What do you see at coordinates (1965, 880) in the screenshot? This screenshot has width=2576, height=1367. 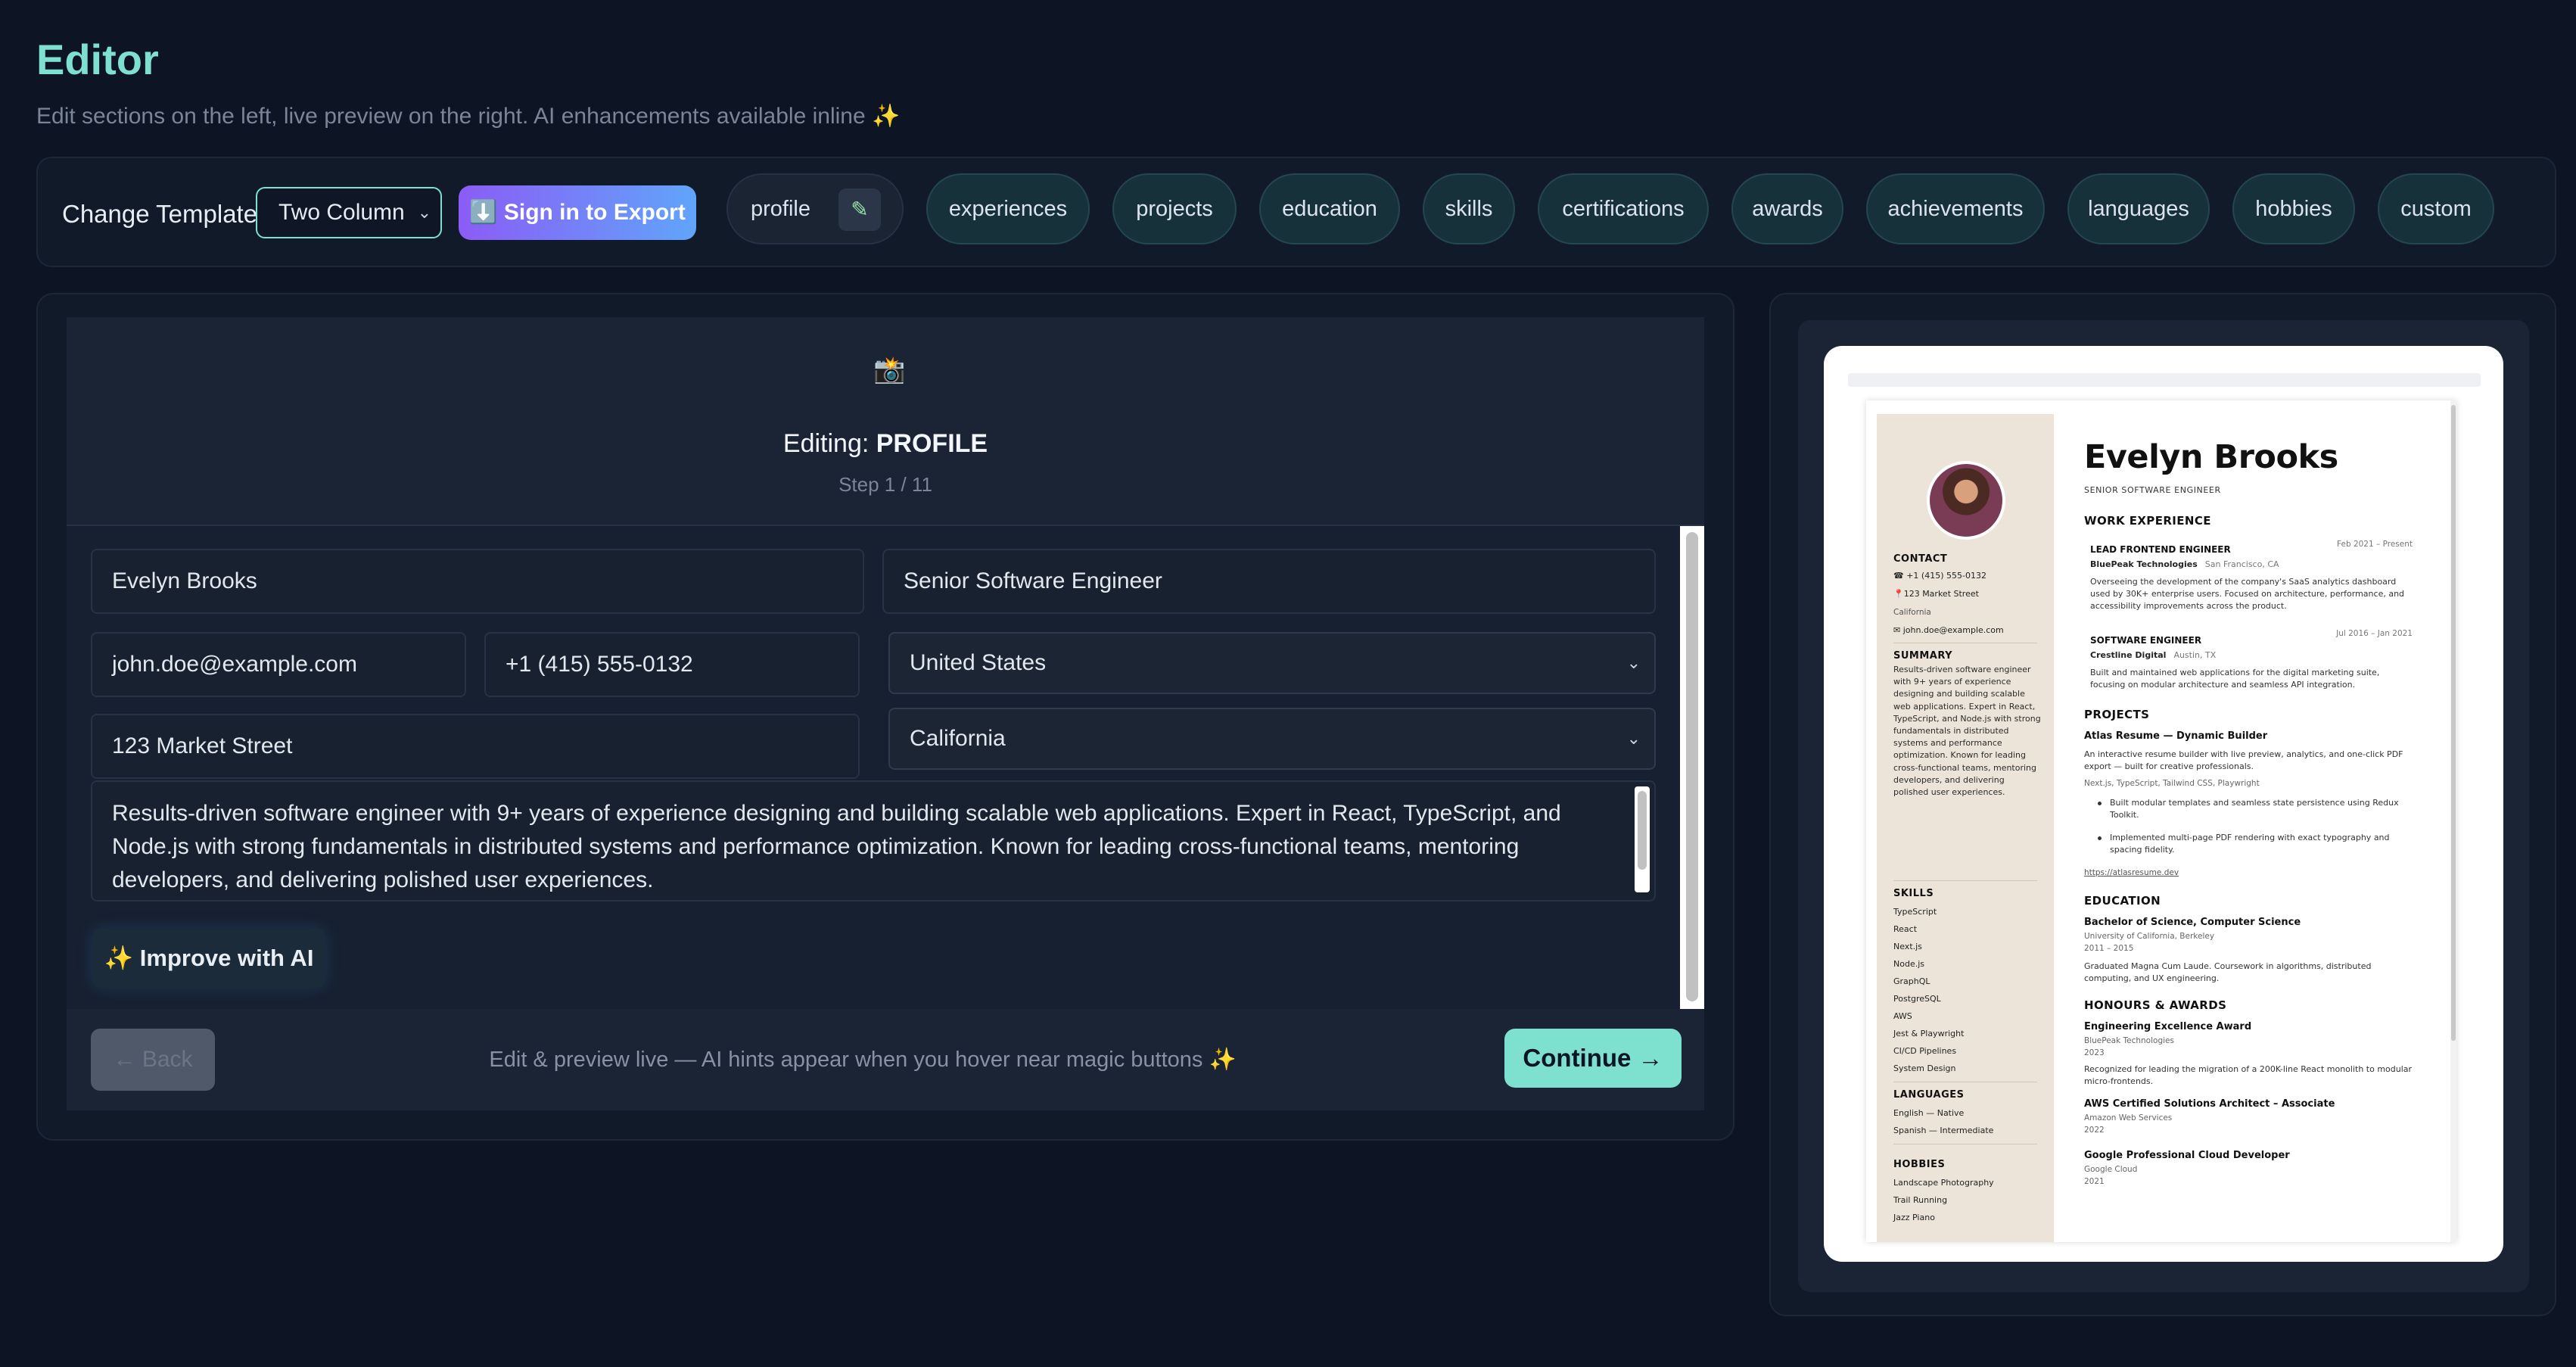 I see `divider` at bounding box center [1965, 880].